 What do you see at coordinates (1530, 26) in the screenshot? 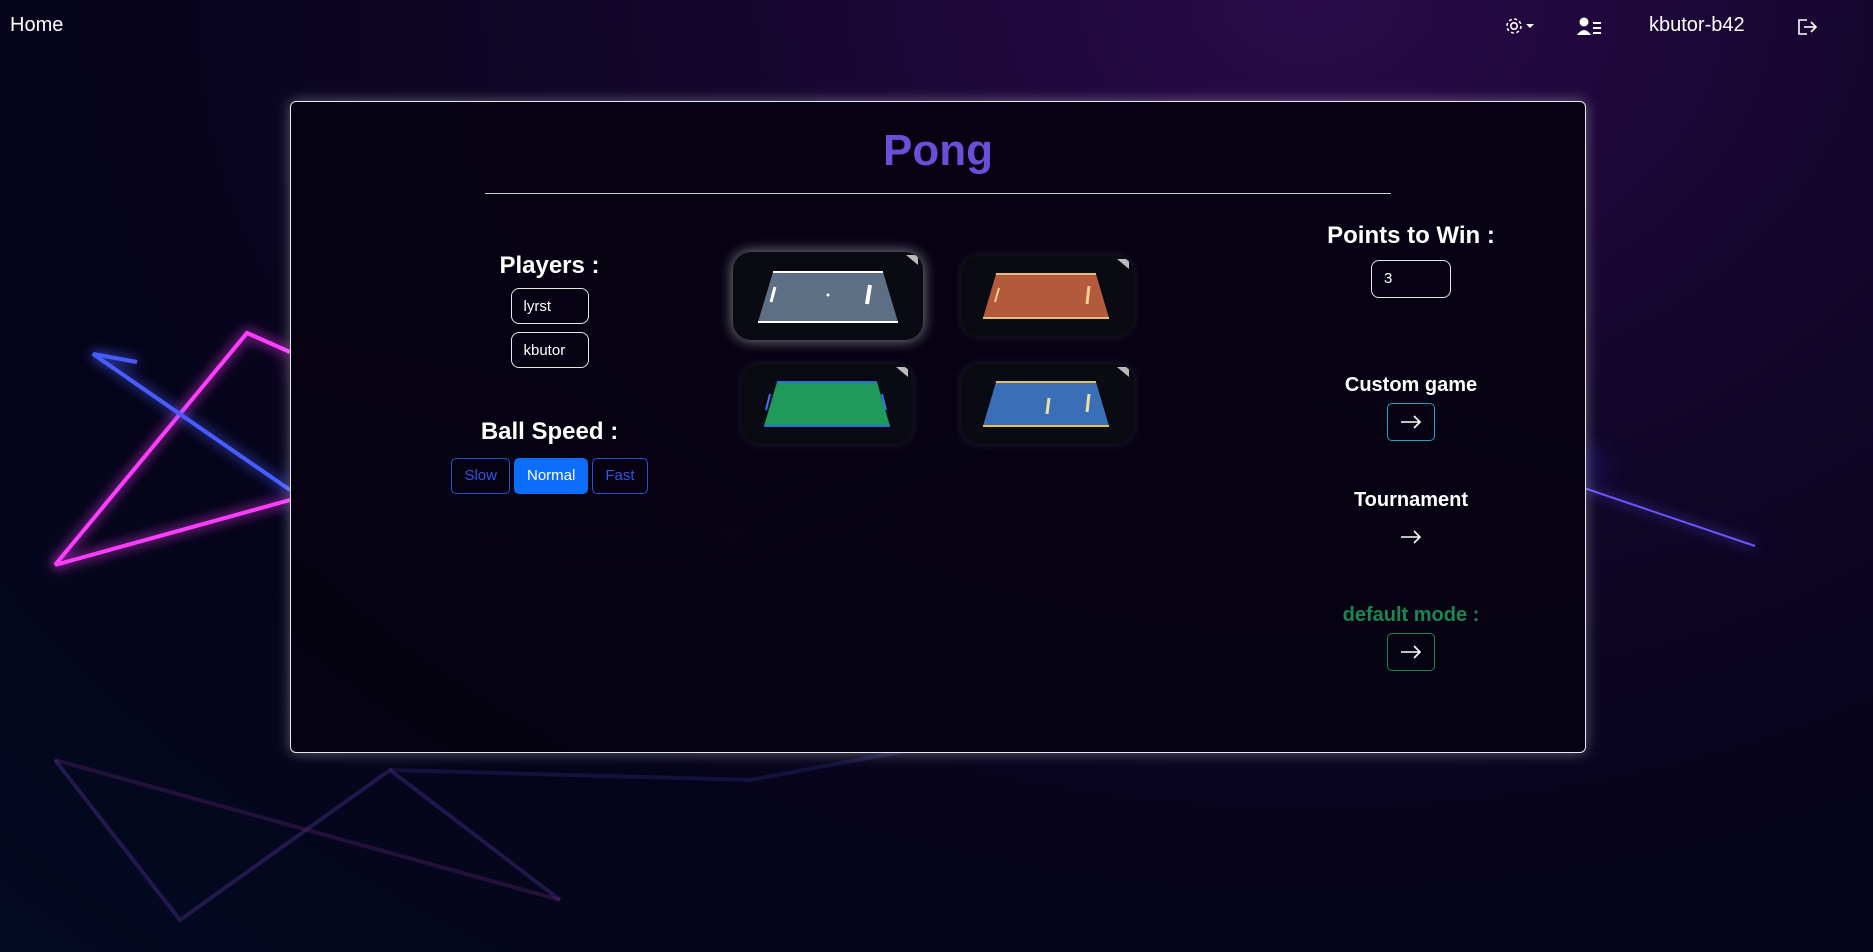
I see `caret-down-icon` at bounding box center [1530, 26].